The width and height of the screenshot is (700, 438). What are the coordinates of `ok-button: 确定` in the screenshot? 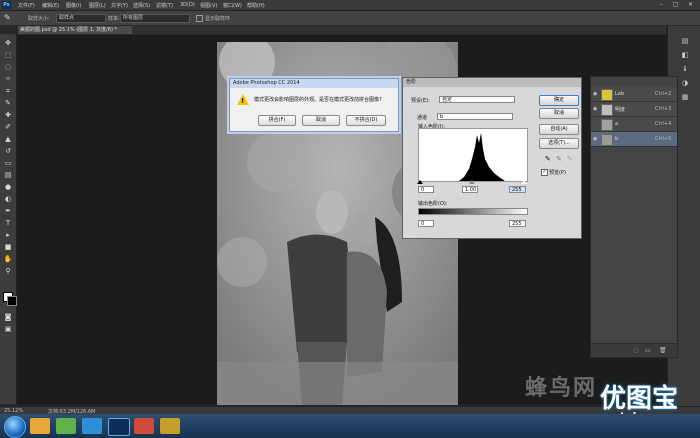 It's located at (559, 100).